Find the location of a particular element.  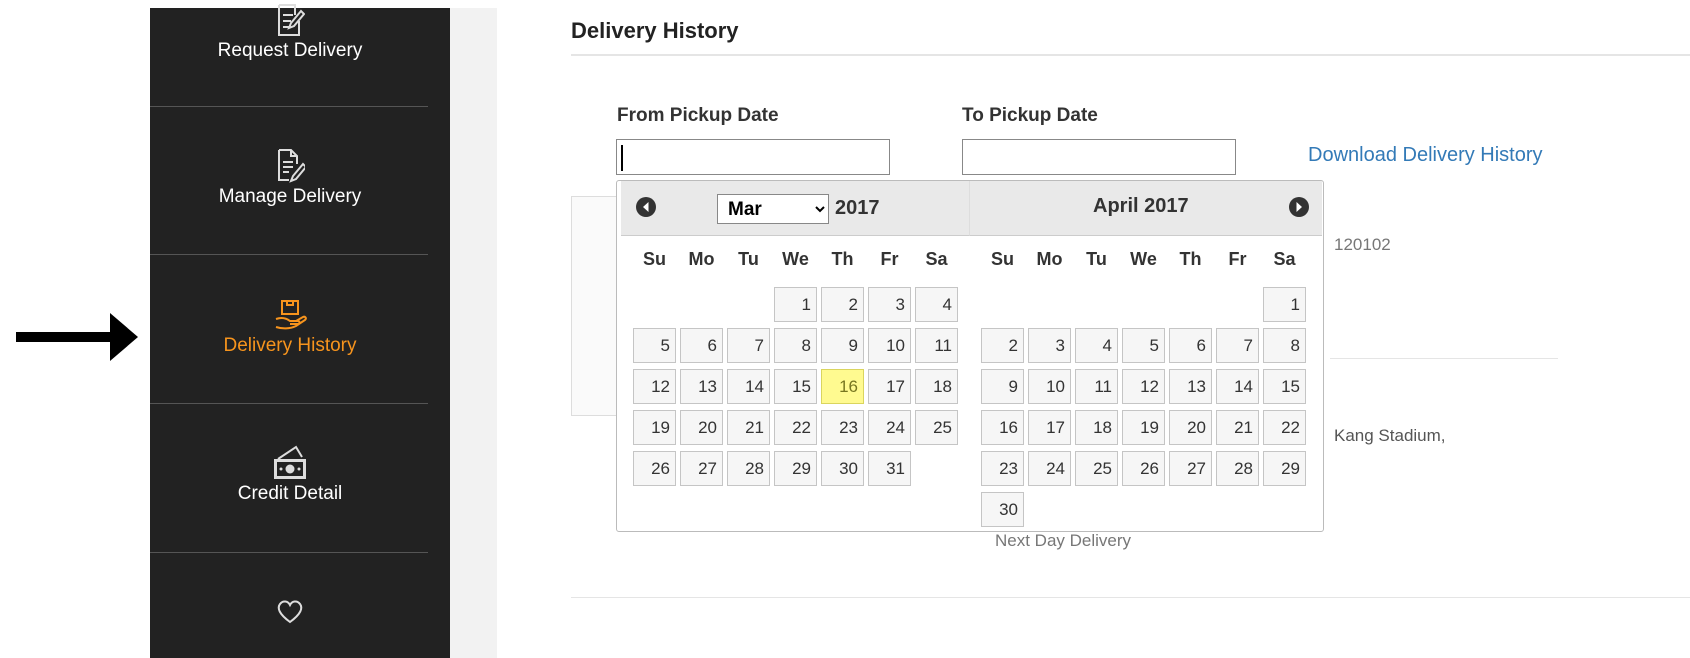

manage-delivery-icon is located at coordinates (290, 166).